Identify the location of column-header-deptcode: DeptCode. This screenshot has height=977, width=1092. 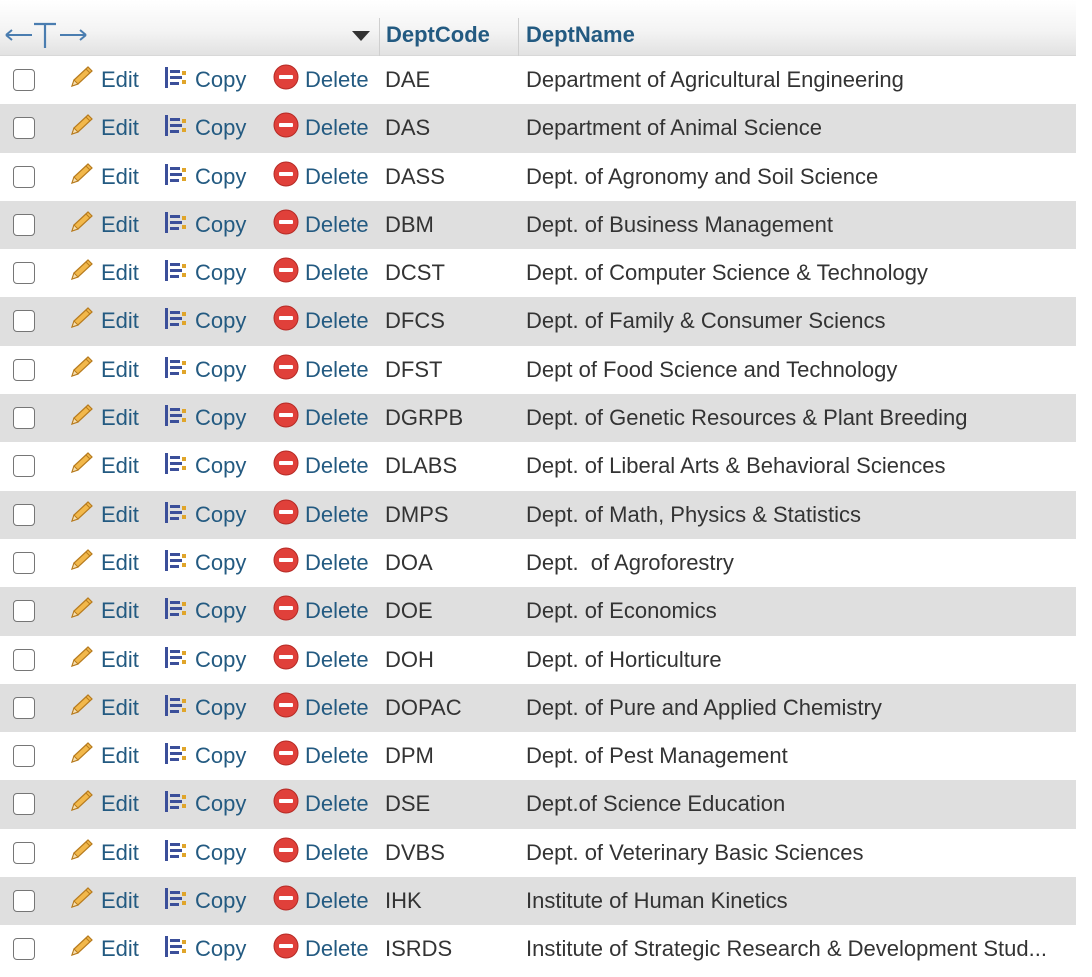
(438, 35).